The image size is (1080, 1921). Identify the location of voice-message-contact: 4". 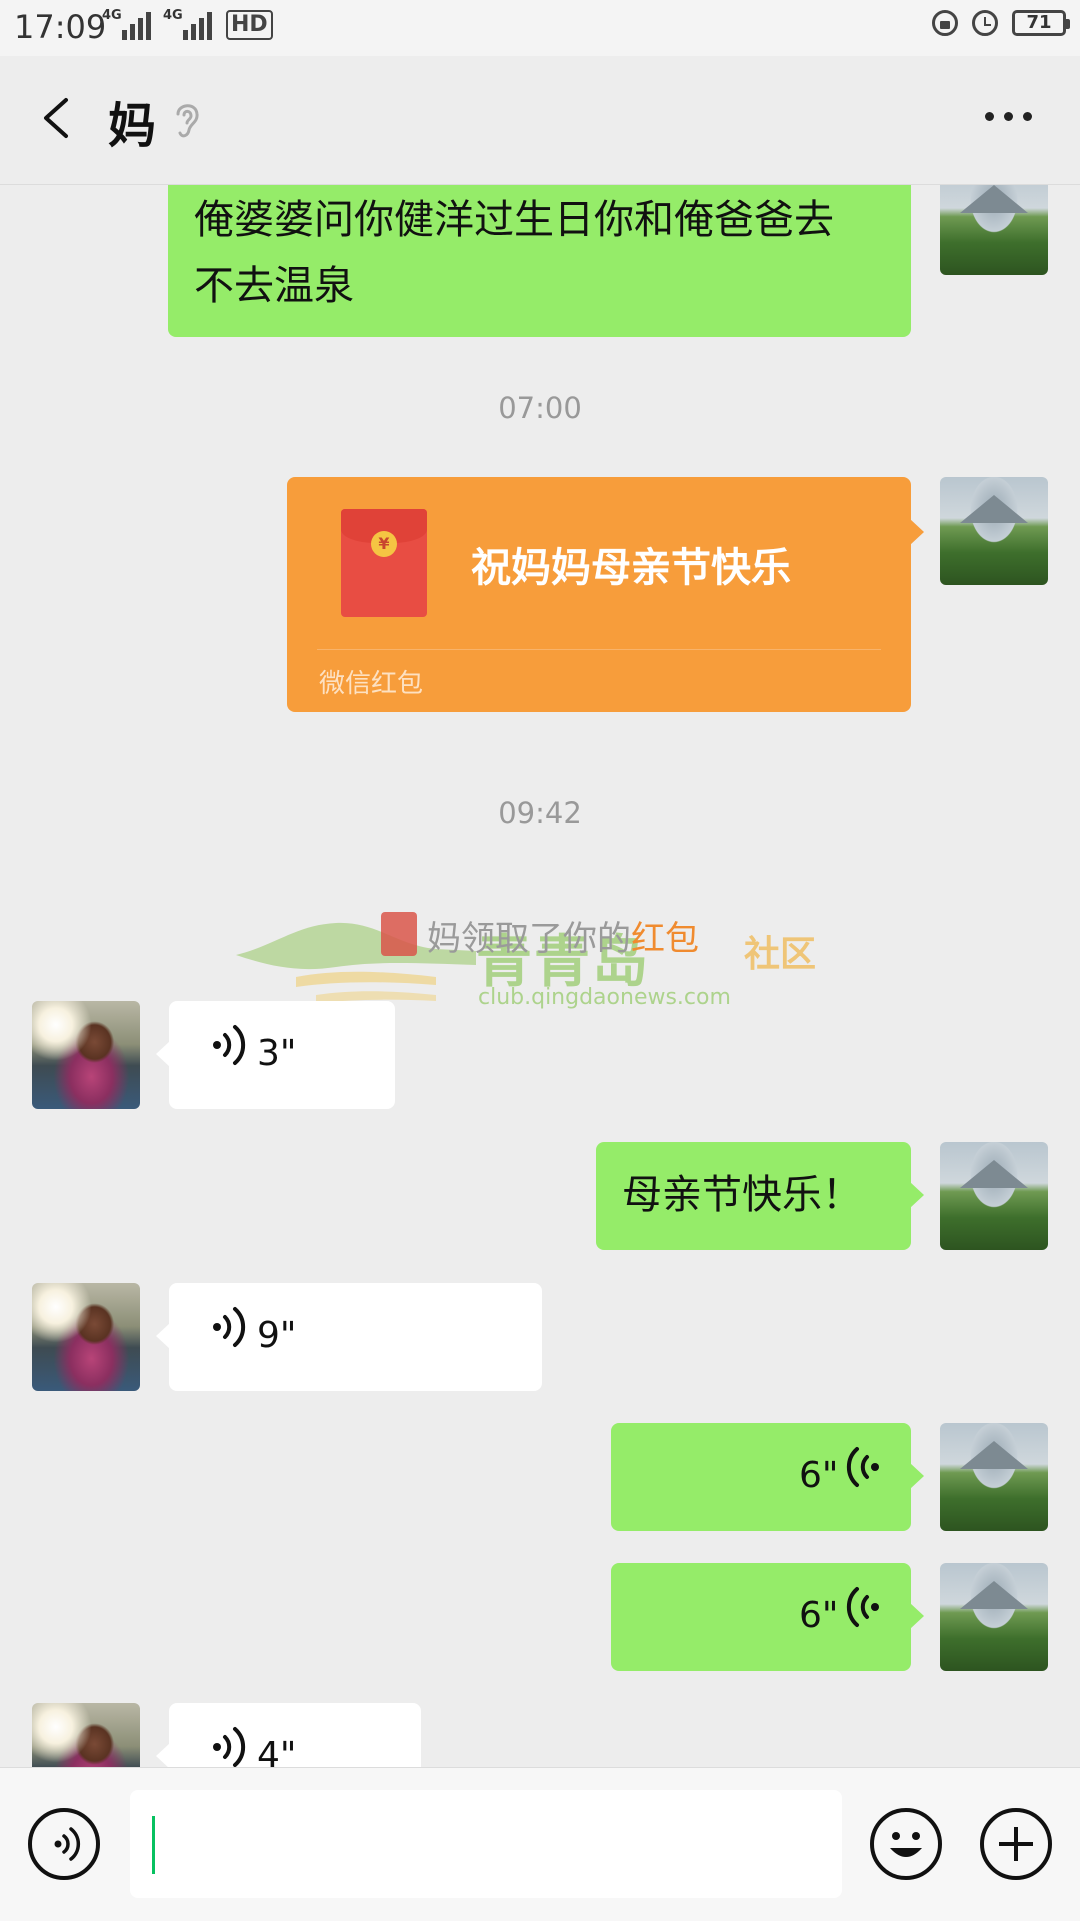
(288, 1735).